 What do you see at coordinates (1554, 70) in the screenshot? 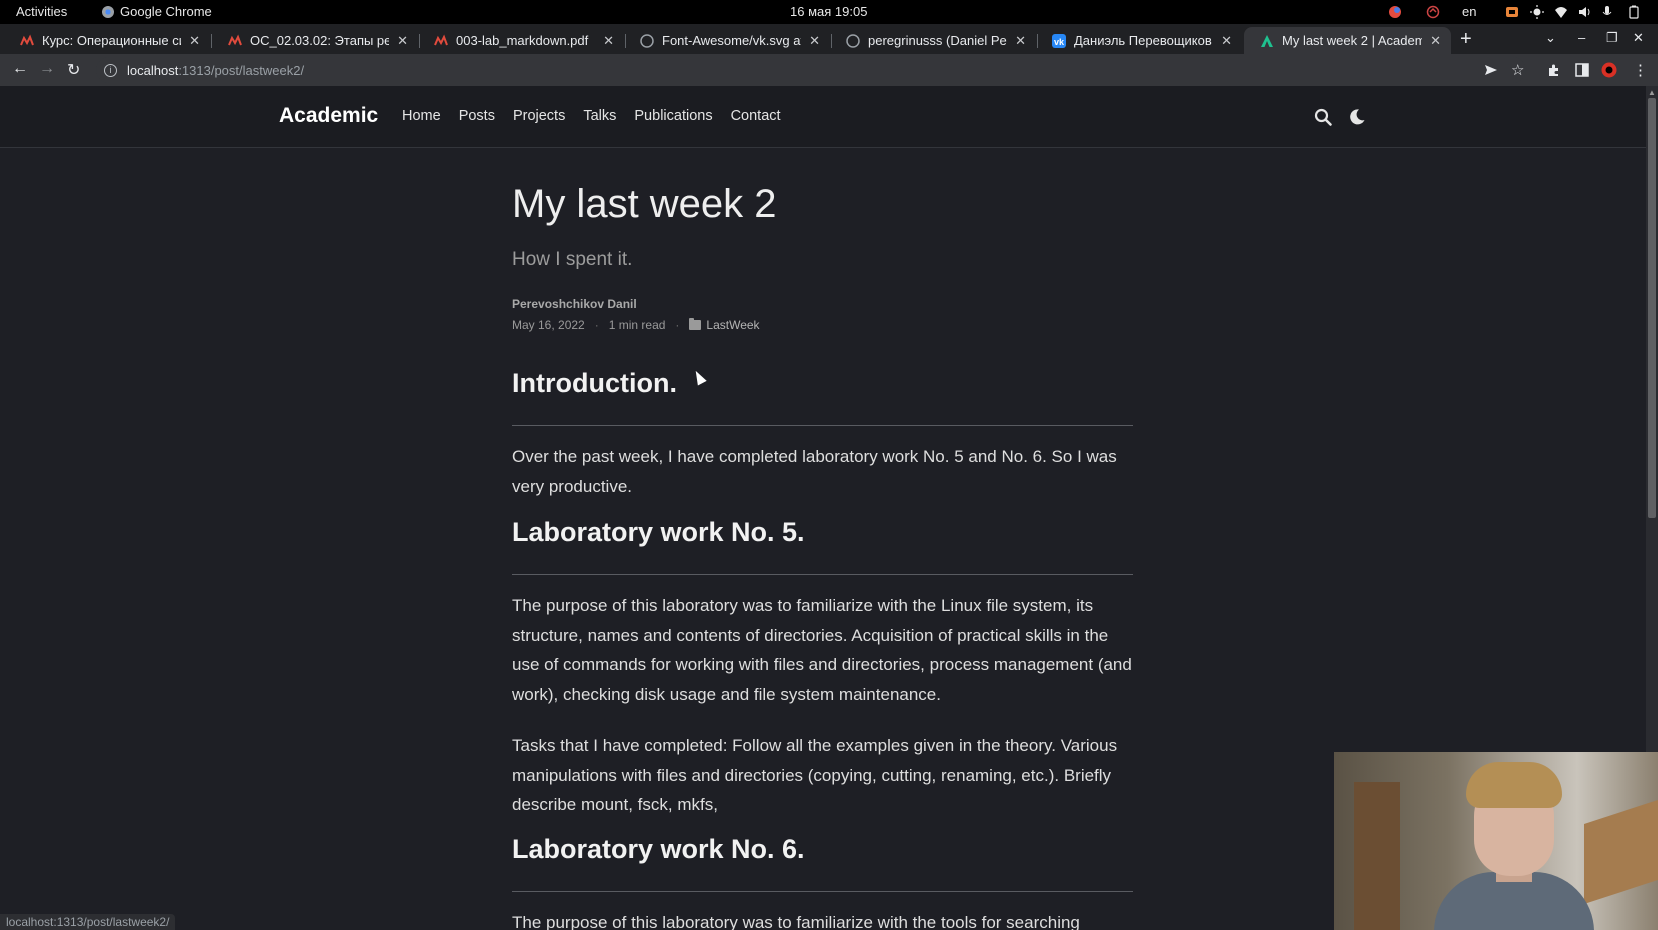
I see `extensions-icon` at bounding box center [1554, 70].